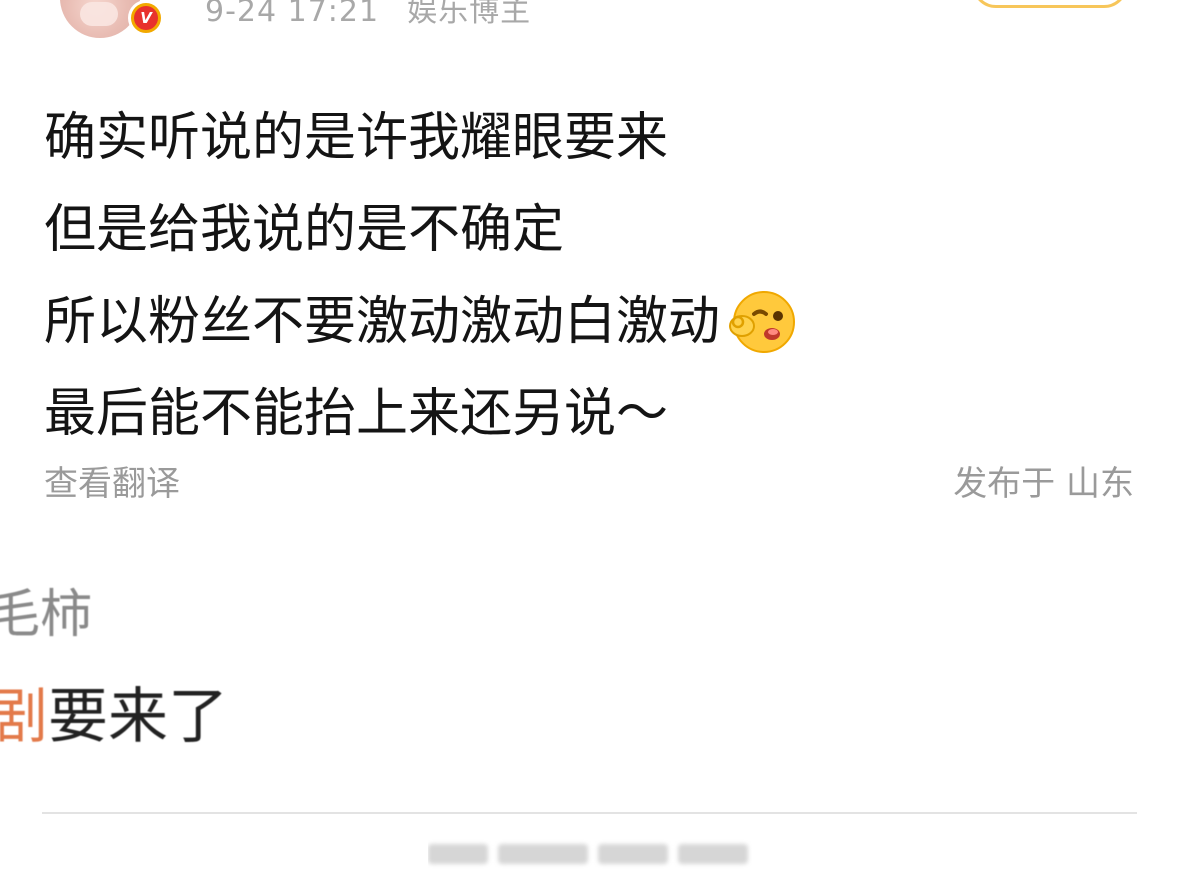  What do you see at coordinates (1043, 484) in the screenshot?
I see `post-location: 发布于 山东` at bounding box center [1043, 484].